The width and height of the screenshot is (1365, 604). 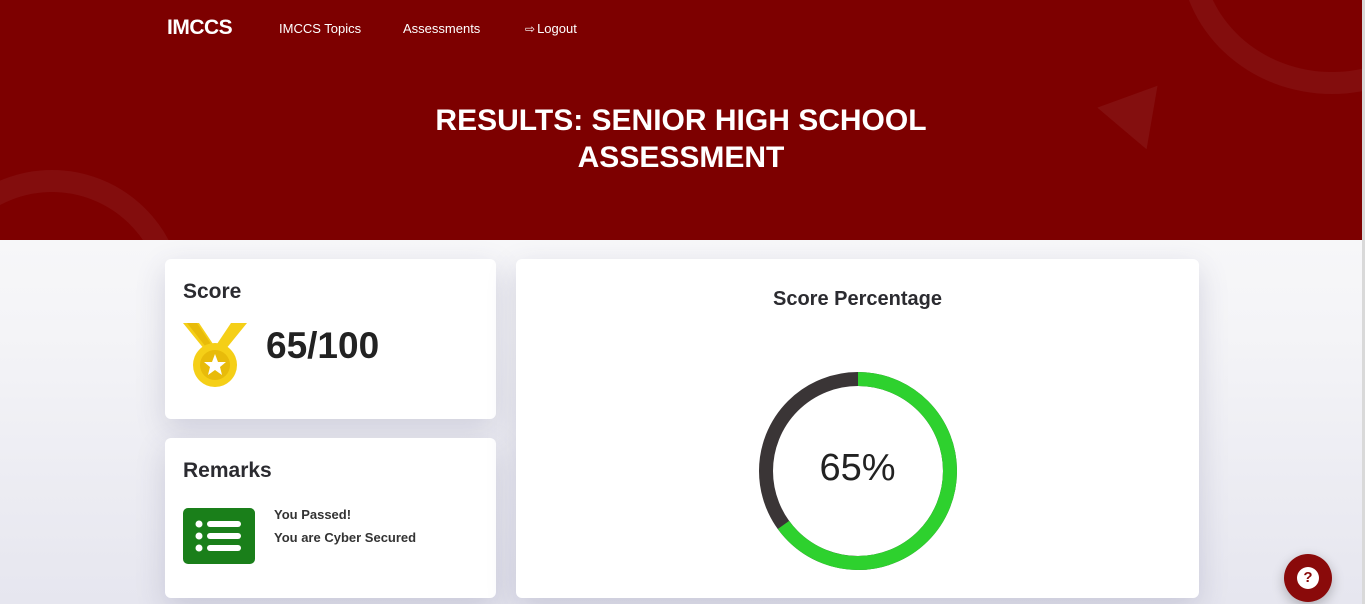 I want to click on top-navbar: IMCCS IMCCS Topics Assessments ⇨ Logout, so click(x=681, y=28).